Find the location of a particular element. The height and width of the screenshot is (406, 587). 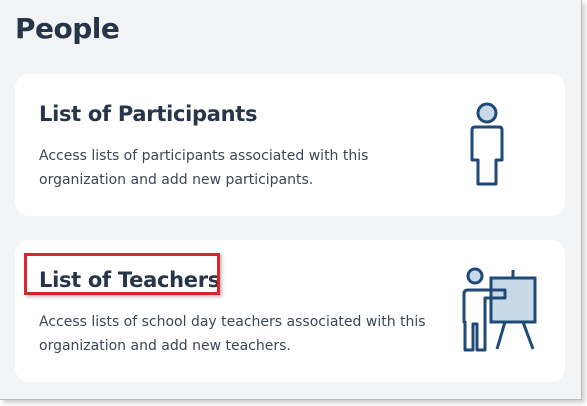

teacher-presenting-icon is located at coordinates (499, 309).